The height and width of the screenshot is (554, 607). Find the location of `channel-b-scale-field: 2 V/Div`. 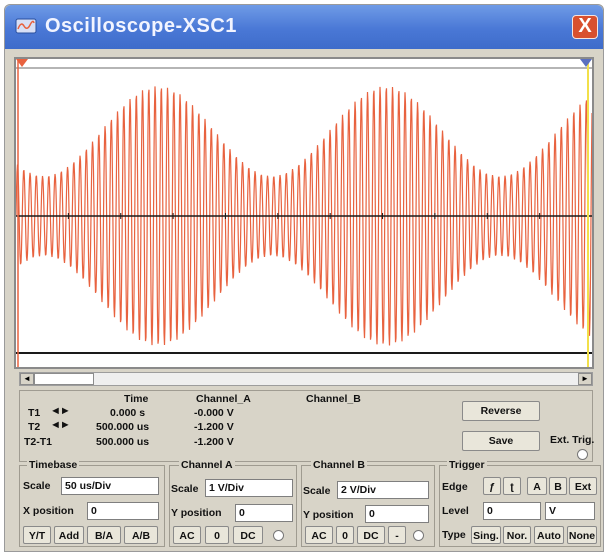

channel-b-scale-field: 2 V/Div is located at coordinates (383, 490).